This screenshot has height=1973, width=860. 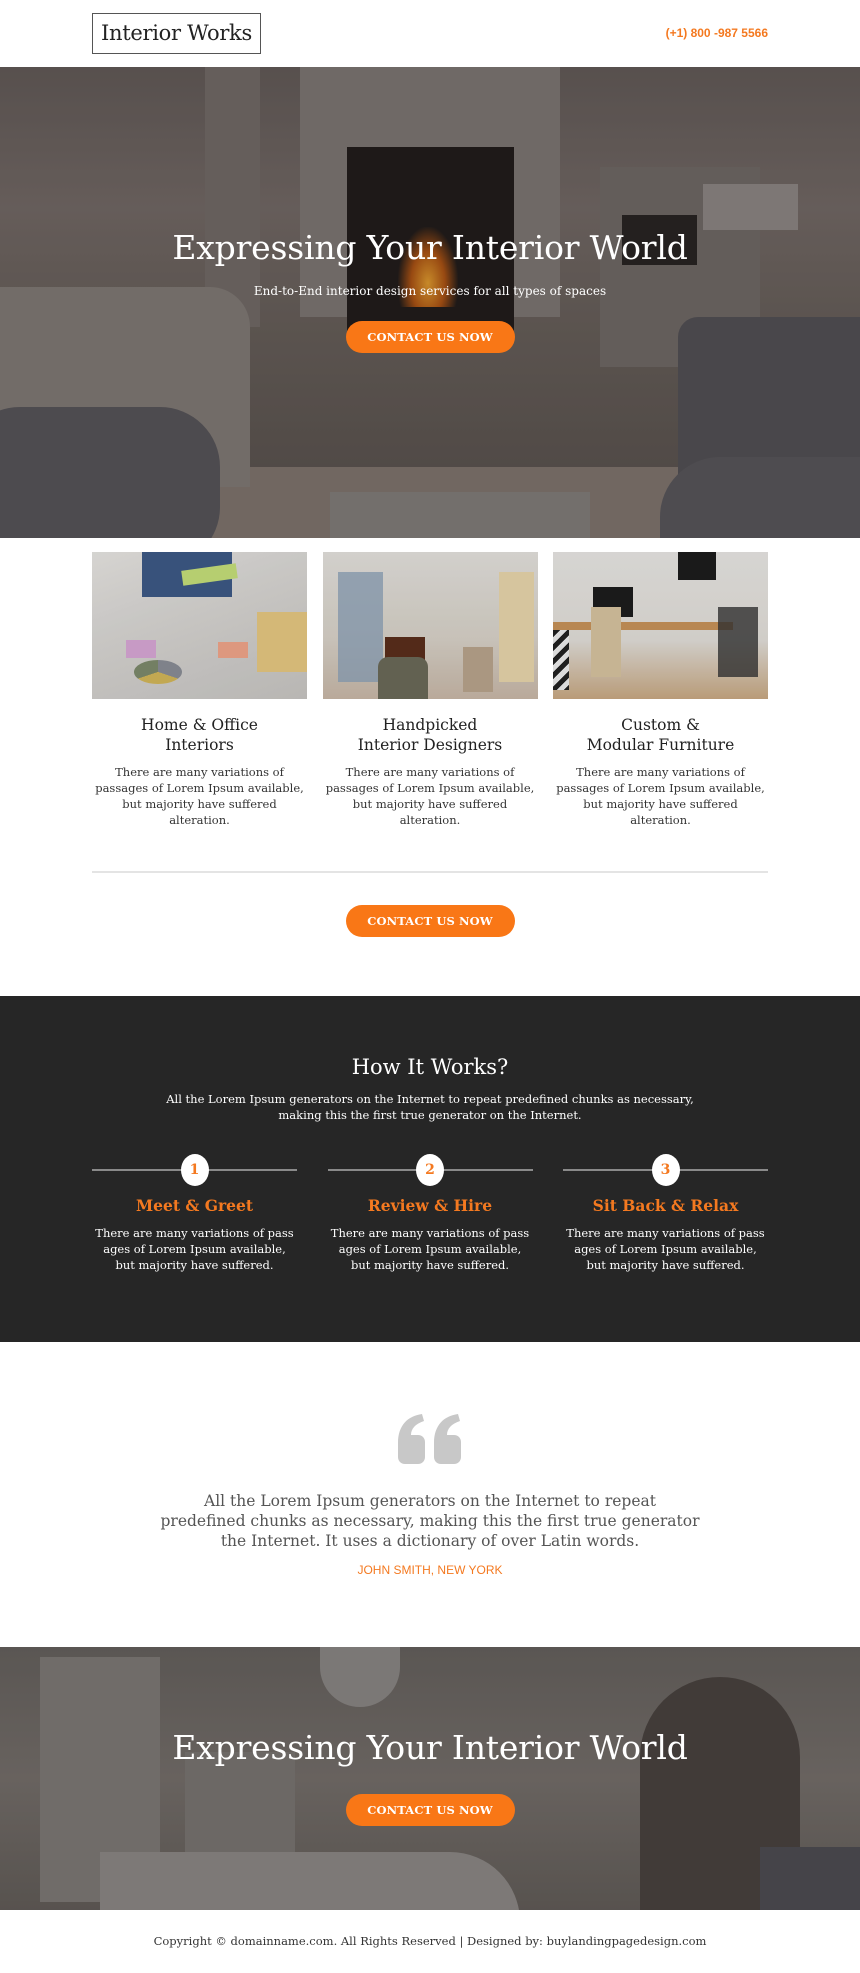 I want to click on testimonial-author: JOHN SMITH, NEW YORK, so click(x=430, y=1570).